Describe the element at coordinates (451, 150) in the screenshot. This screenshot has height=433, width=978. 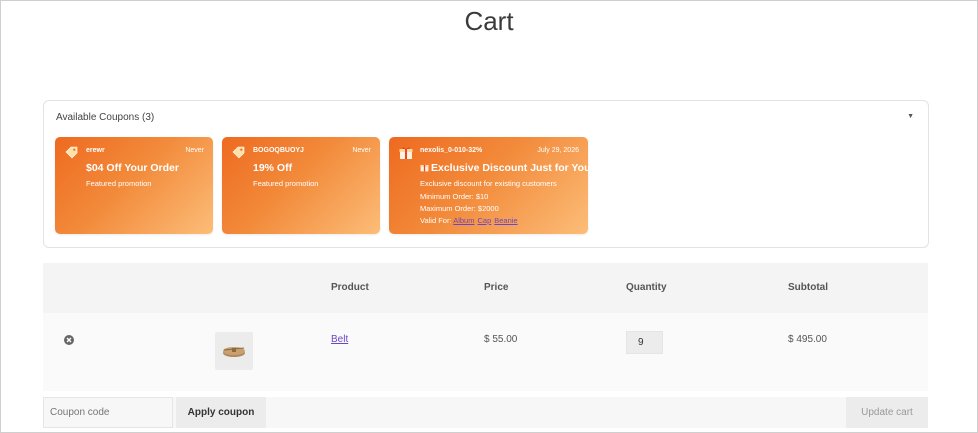
I see `coupon-code: nexolis_0-010-32%` at that location.